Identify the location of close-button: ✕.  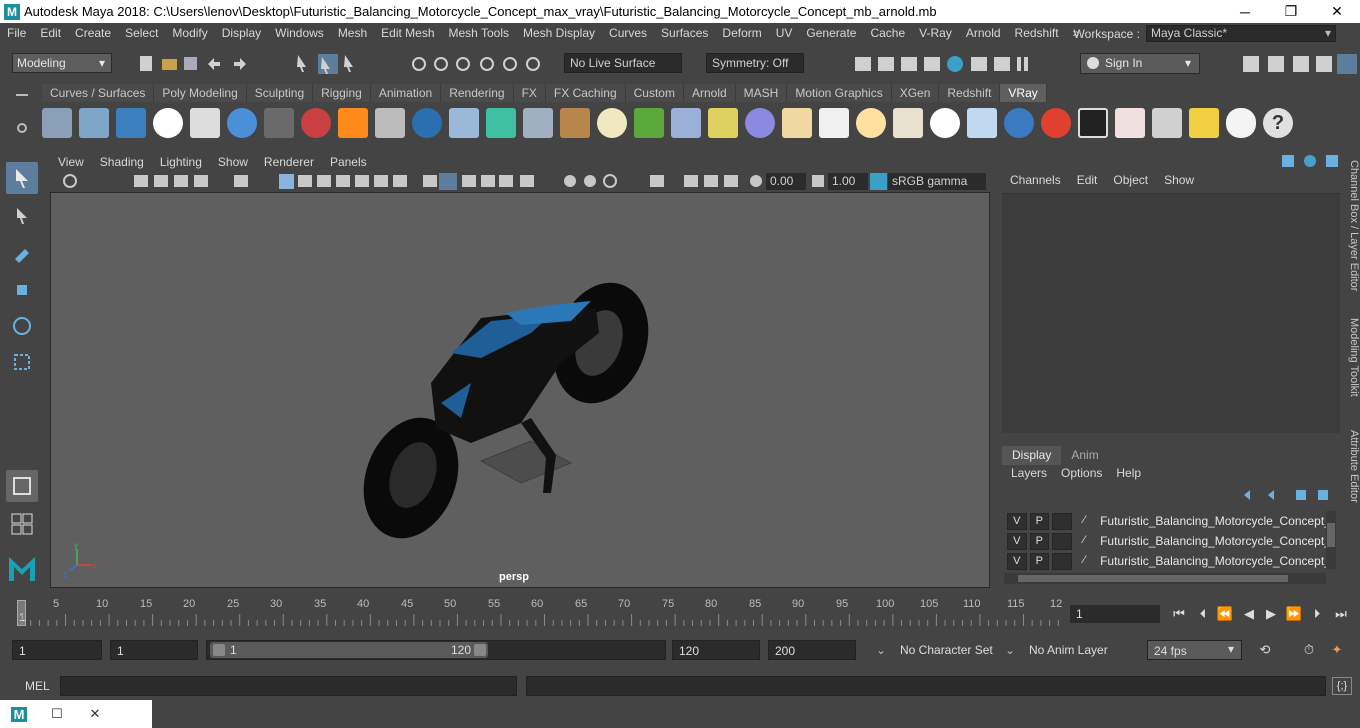
(1337, 11).